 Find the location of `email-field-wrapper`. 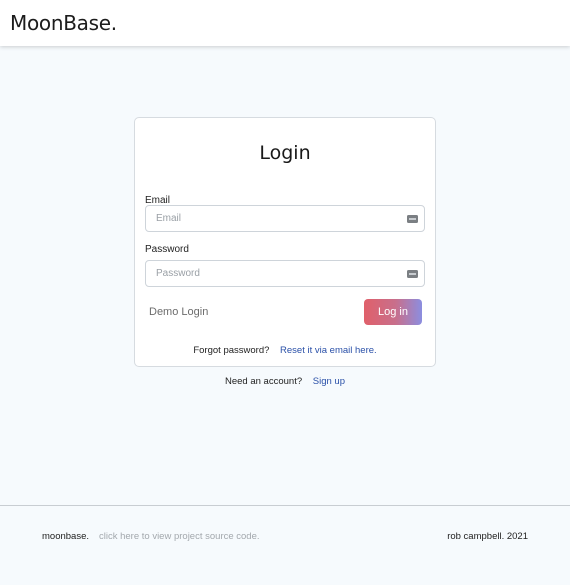

email-field-wrapper is located at coordinates (285, 218).